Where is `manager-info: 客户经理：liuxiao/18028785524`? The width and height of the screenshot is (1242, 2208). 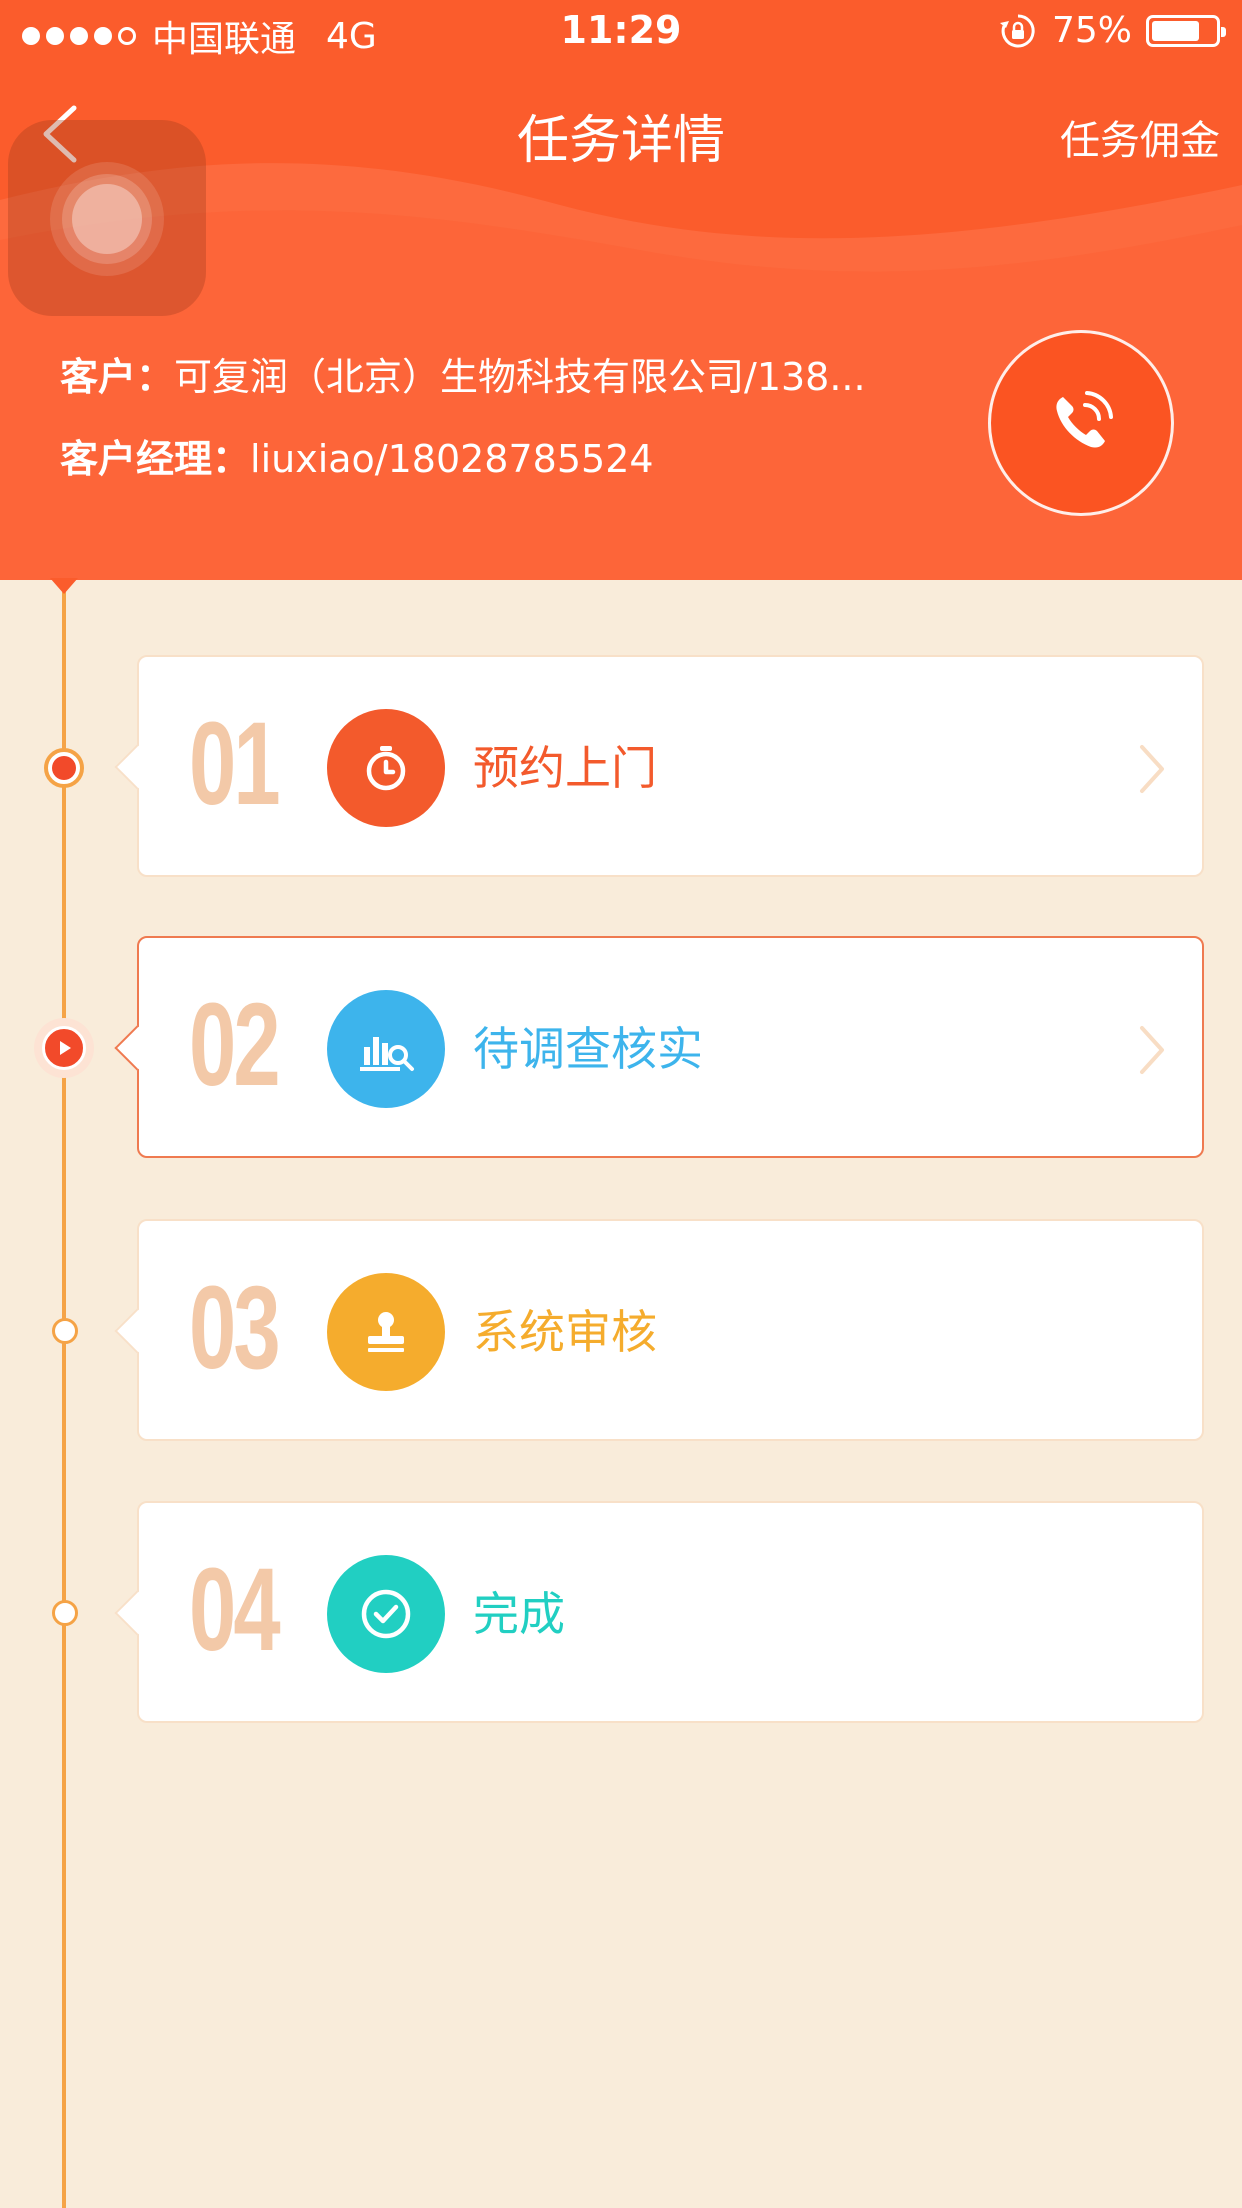 manager-info: 客户经理：liuxiao/18028785524 is located at coordinates (357, 455).